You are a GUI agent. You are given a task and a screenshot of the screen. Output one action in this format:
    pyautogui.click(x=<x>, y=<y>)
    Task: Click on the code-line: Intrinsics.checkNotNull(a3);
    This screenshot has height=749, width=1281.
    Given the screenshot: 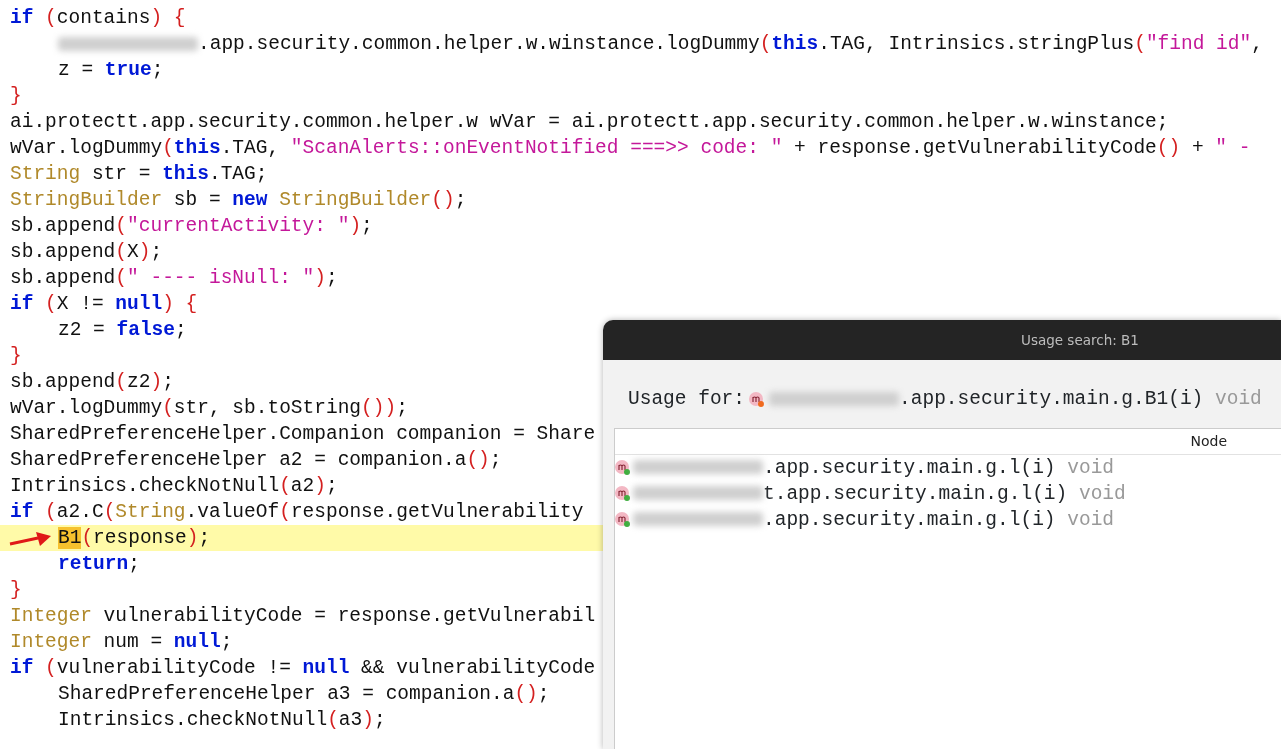 What is the action you would take?
    pyautogui.click(x=222, y=720)
    